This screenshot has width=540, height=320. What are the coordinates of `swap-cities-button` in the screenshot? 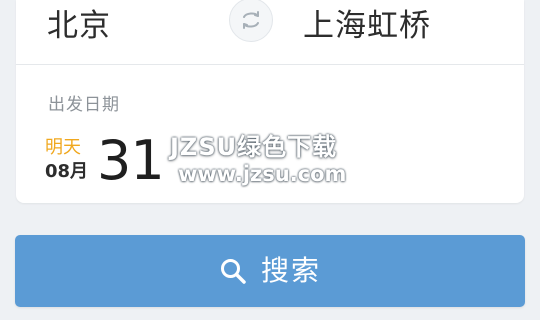 It's located at (251, 21).